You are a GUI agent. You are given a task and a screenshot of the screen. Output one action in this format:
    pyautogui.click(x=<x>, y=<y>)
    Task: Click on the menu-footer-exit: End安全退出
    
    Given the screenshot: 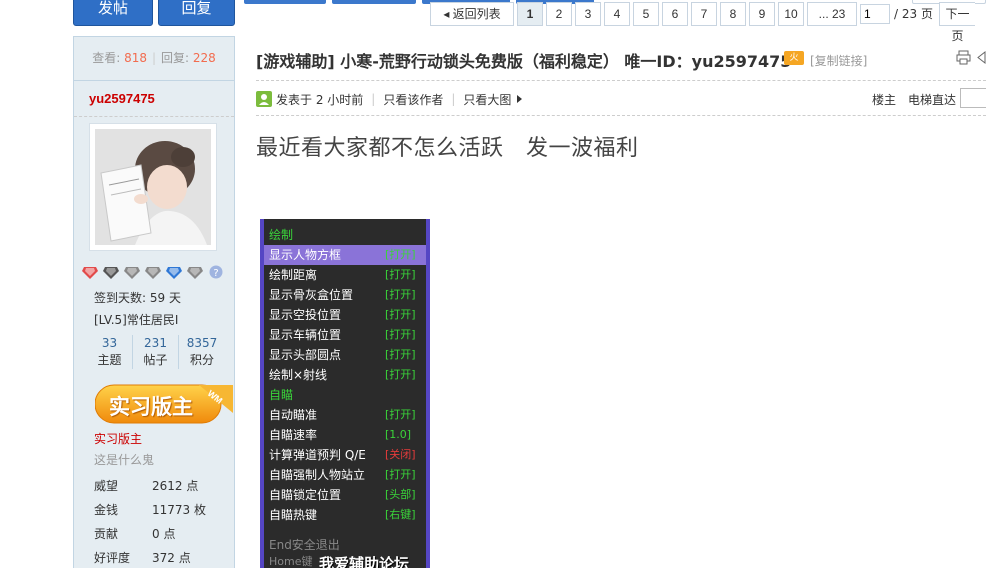 What is the action you would take?
    pyautogui.click(x=304, y=545)
    